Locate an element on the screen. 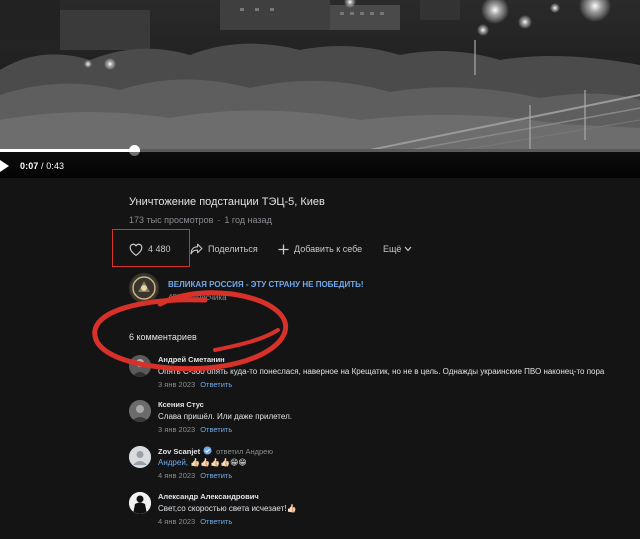 This screenshot has height=539, width=640. add-label: Добавить к себе is located at coordinates (328, 249).